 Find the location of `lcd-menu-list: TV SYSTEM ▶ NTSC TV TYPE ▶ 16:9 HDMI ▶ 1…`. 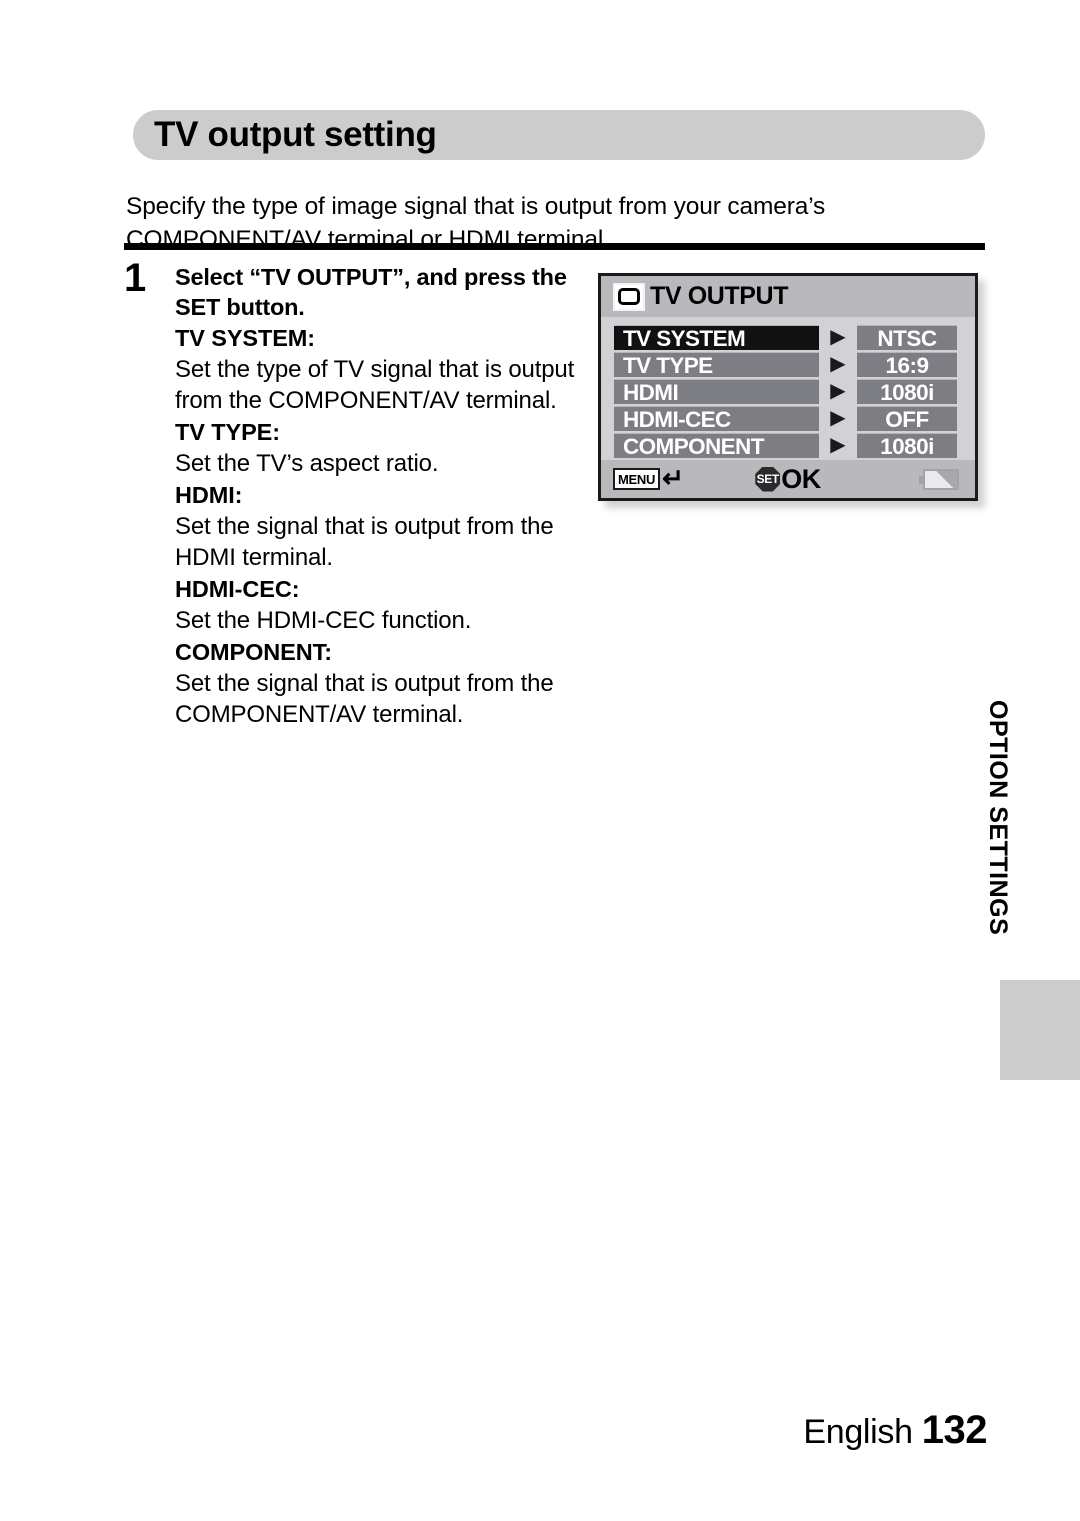

lcd-menu-list: TV SYSTEM ▶ NTSC TV TYPE ▶ 16:9 HDMI ▶ 1… is located at coordinates (788, 388).